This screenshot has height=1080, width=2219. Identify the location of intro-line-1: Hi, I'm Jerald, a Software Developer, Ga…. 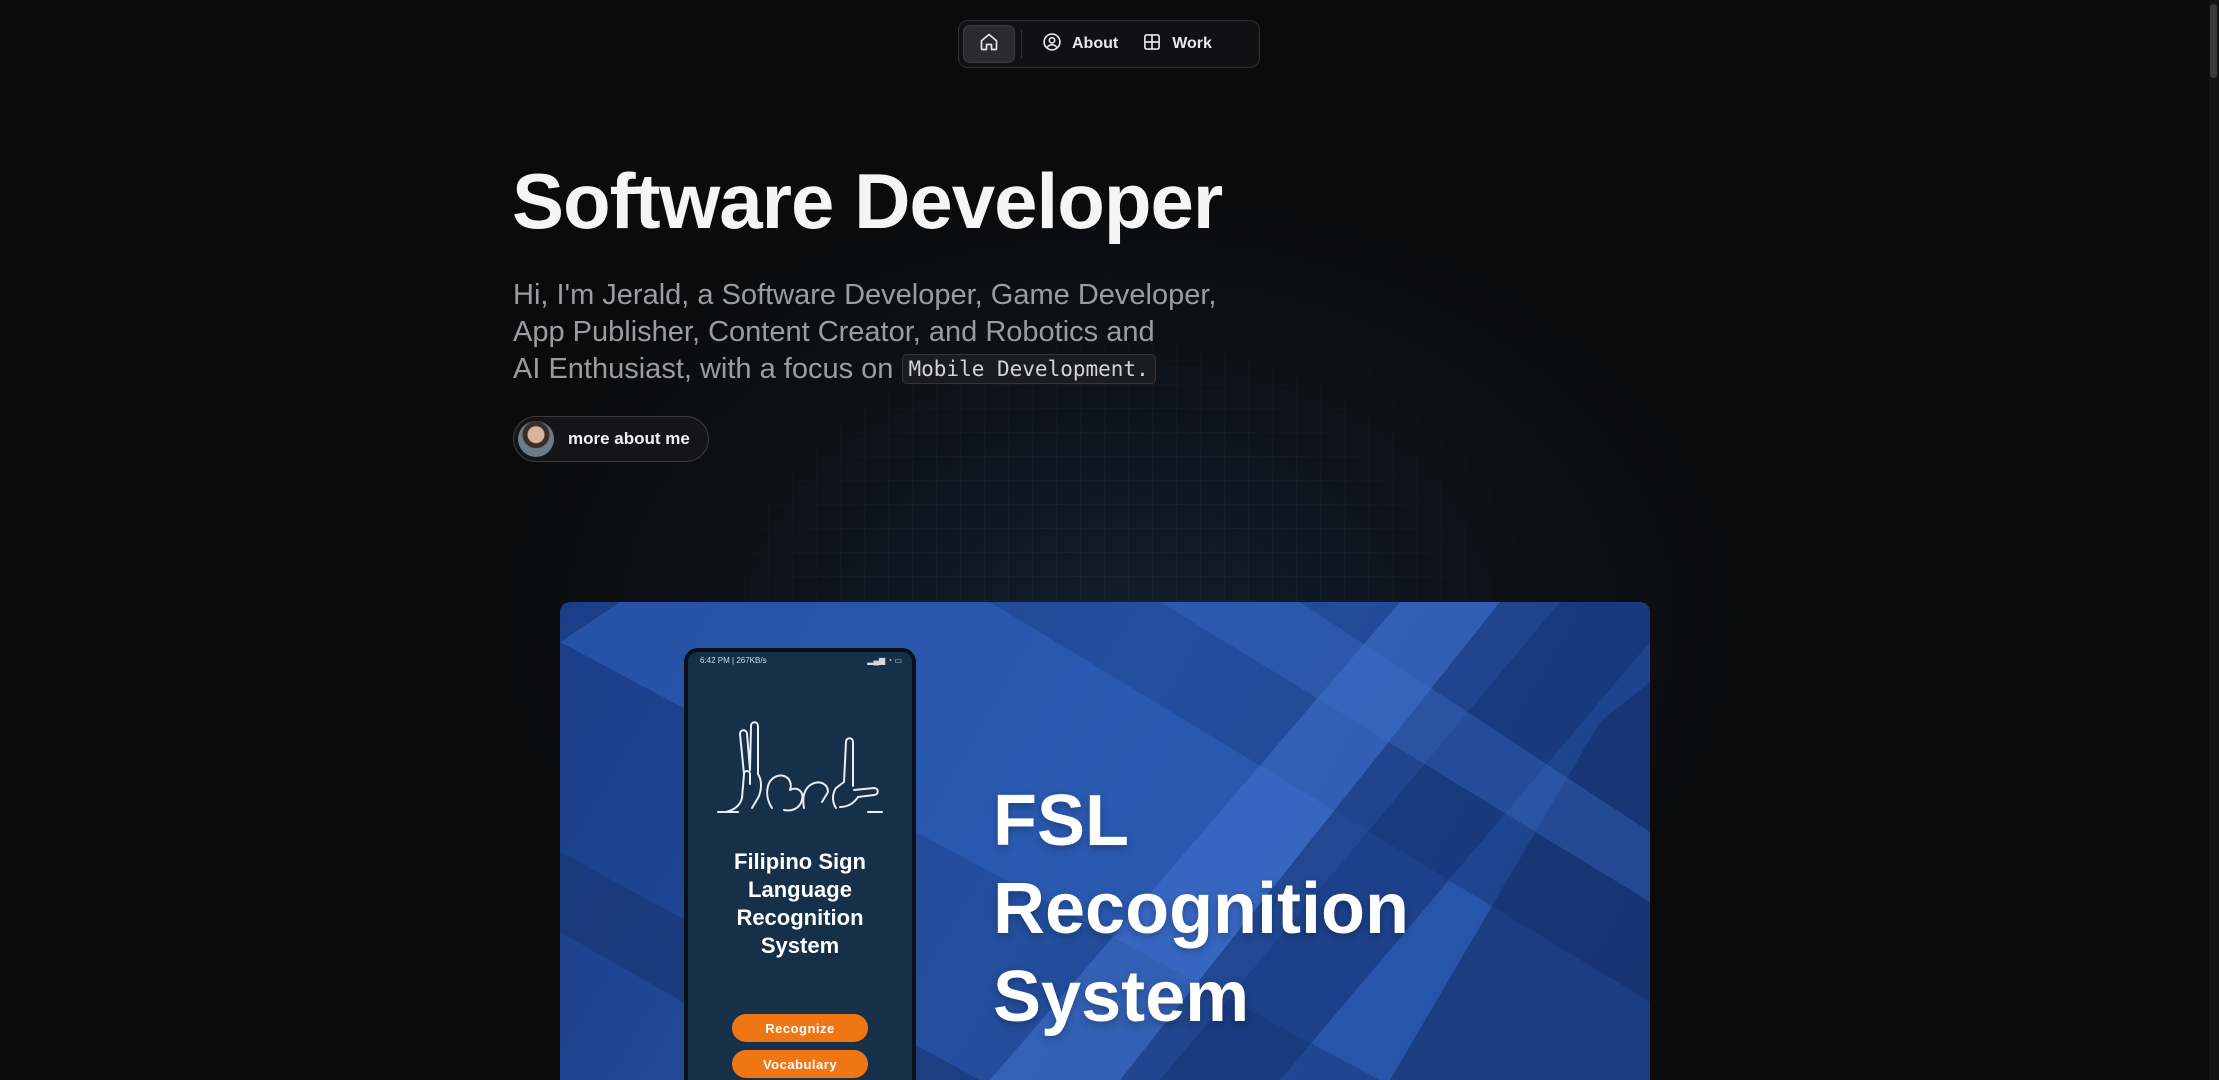
(865, 295).